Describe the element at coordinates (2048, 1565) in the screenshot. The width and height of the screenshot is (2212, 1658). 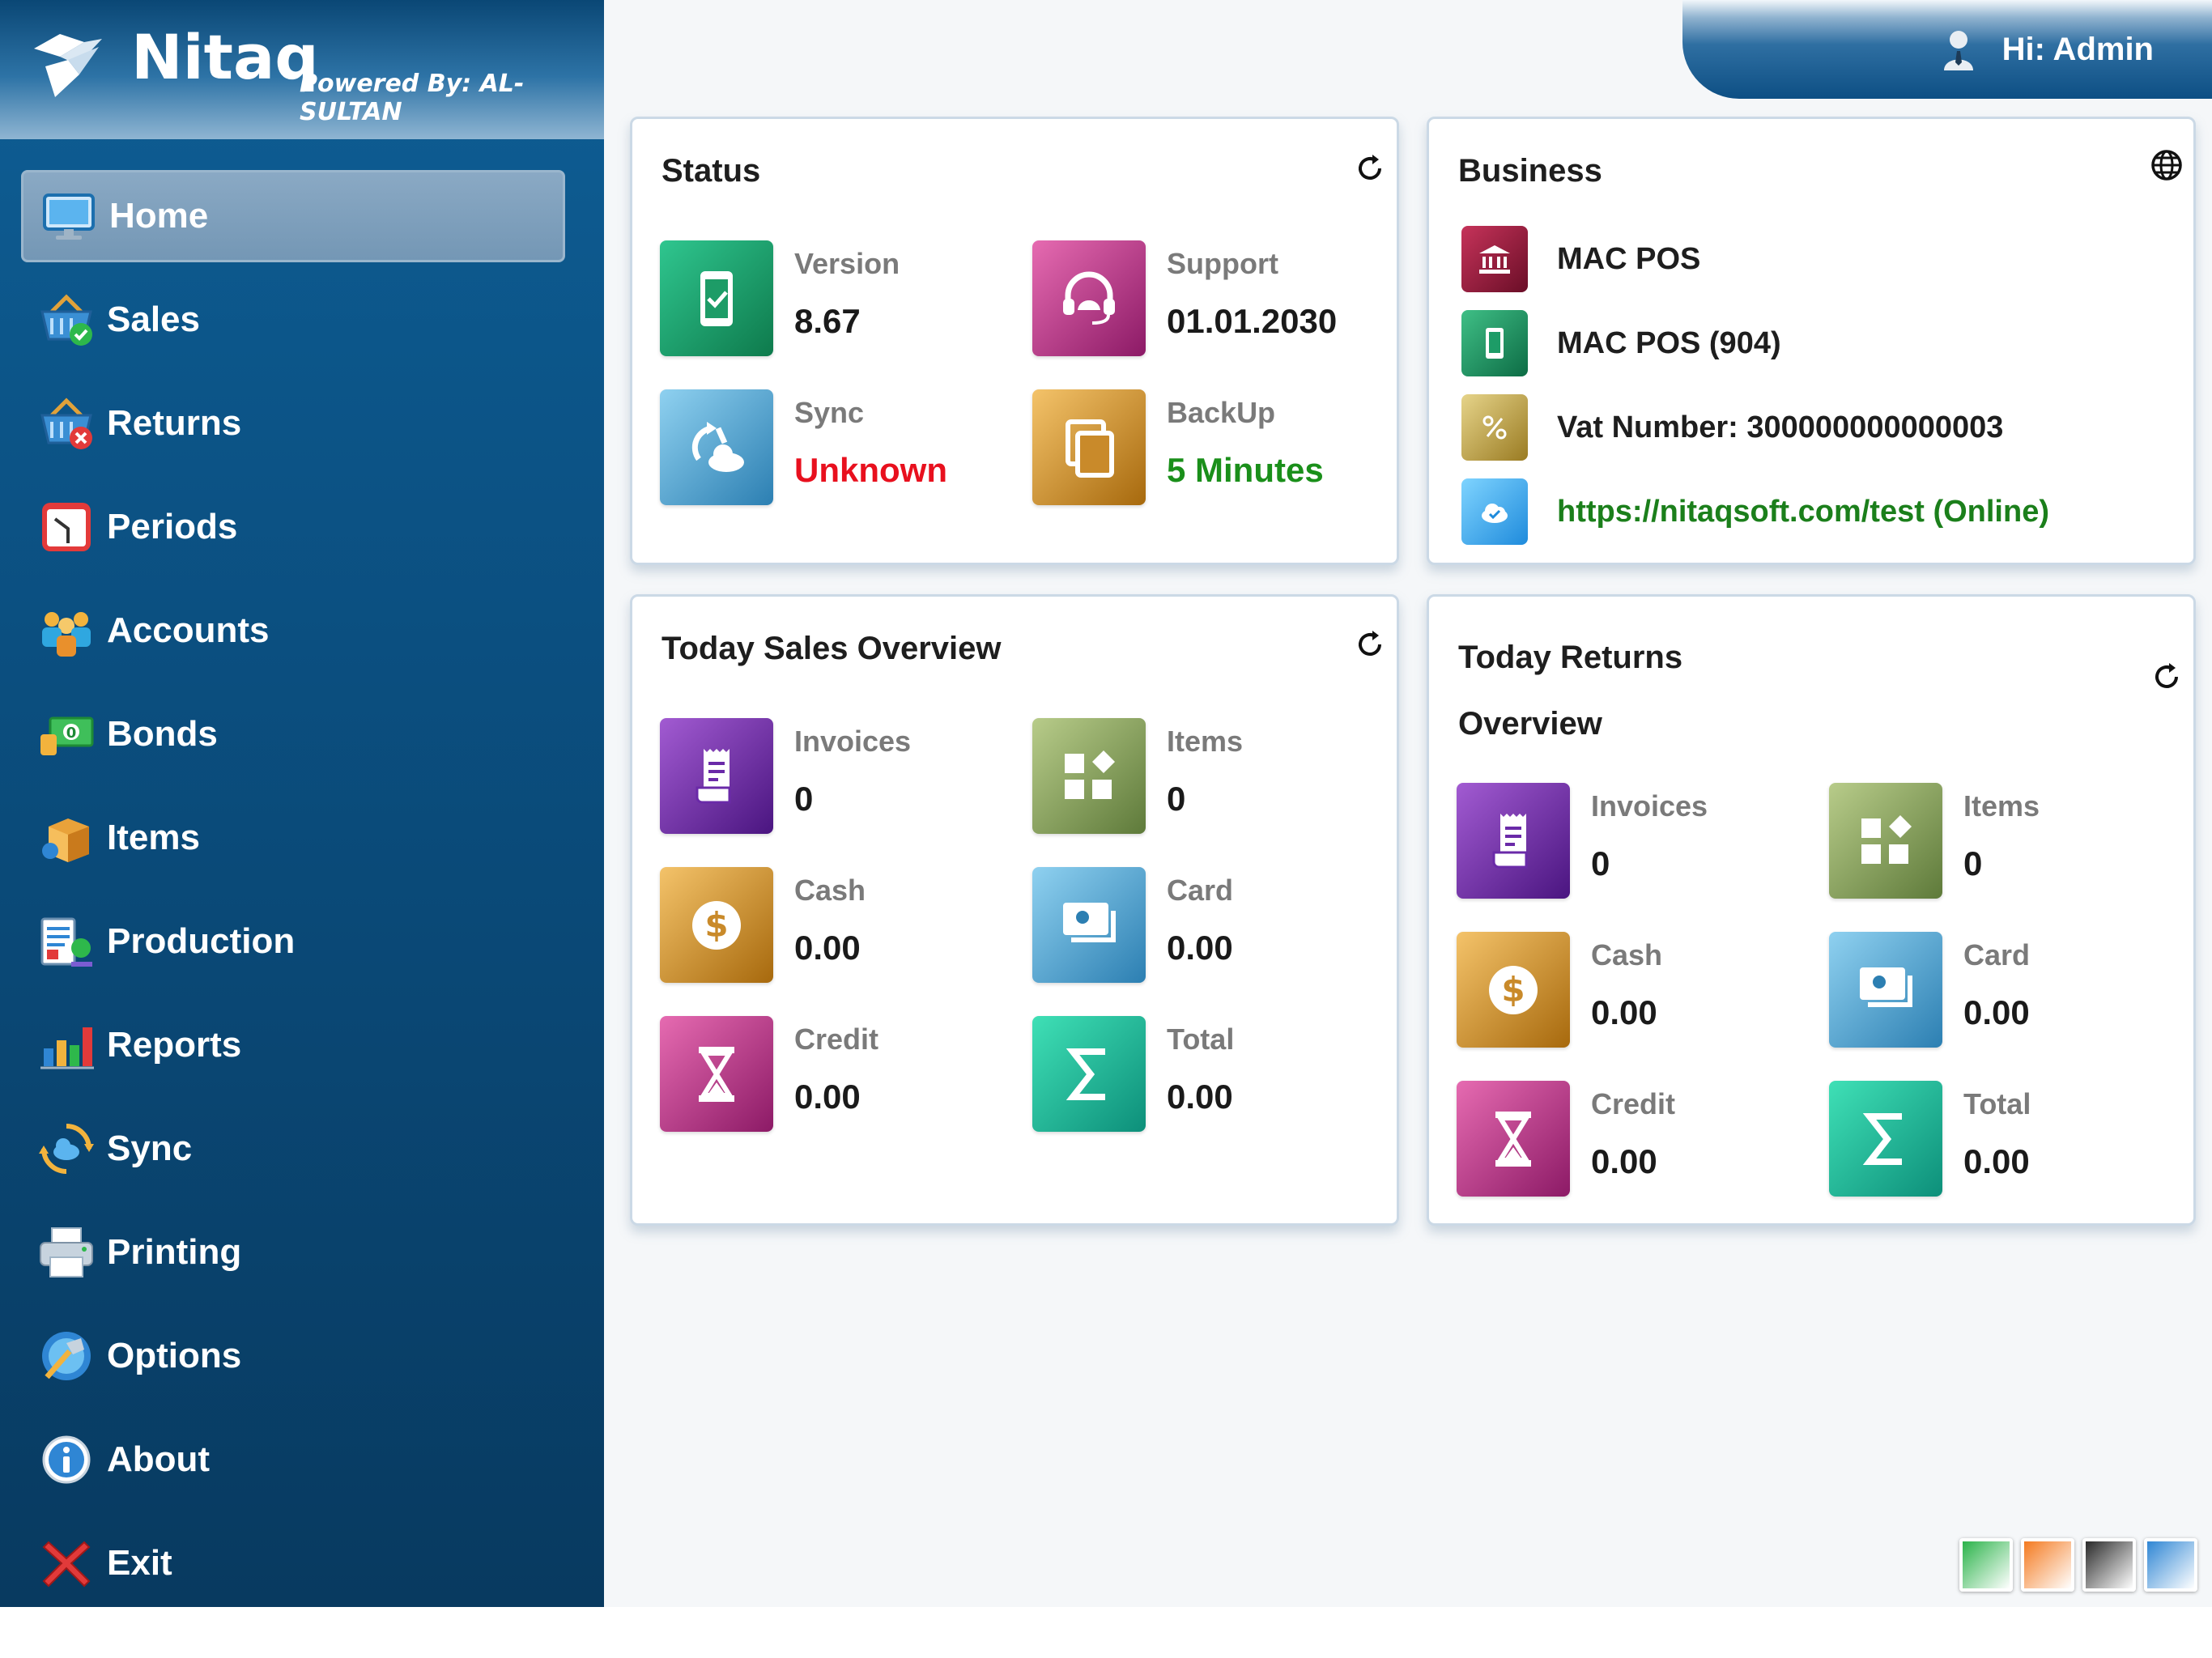
I see `orange-theme-swatch` at that location.